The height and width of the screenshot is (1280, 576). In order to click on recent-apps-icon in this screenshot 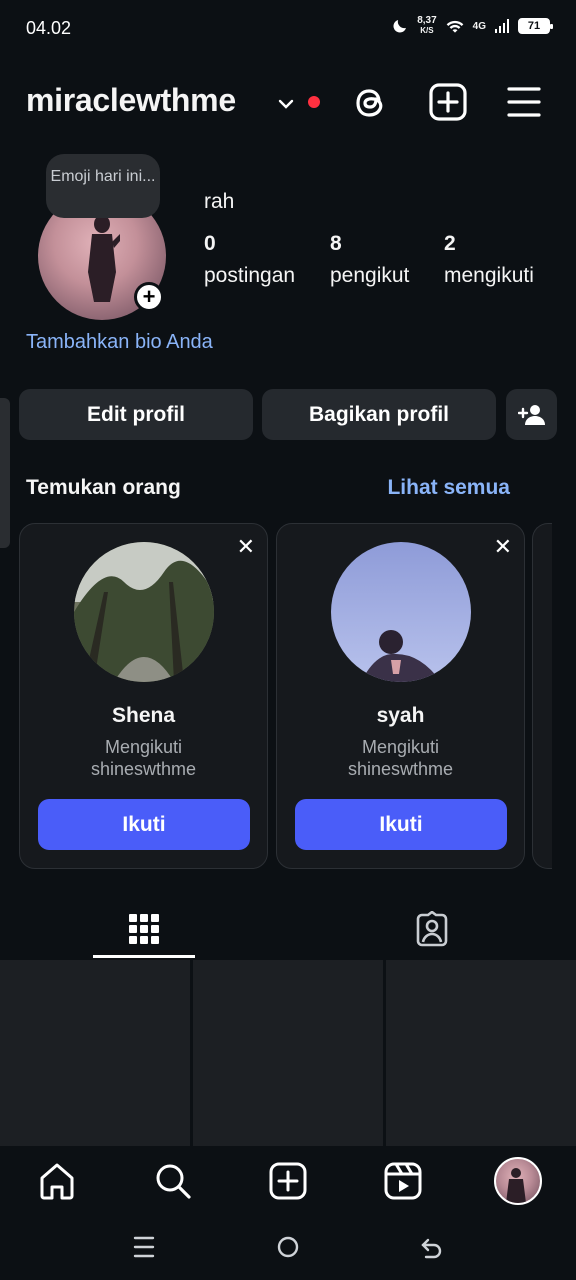, I will do `click(144, 1247)`.